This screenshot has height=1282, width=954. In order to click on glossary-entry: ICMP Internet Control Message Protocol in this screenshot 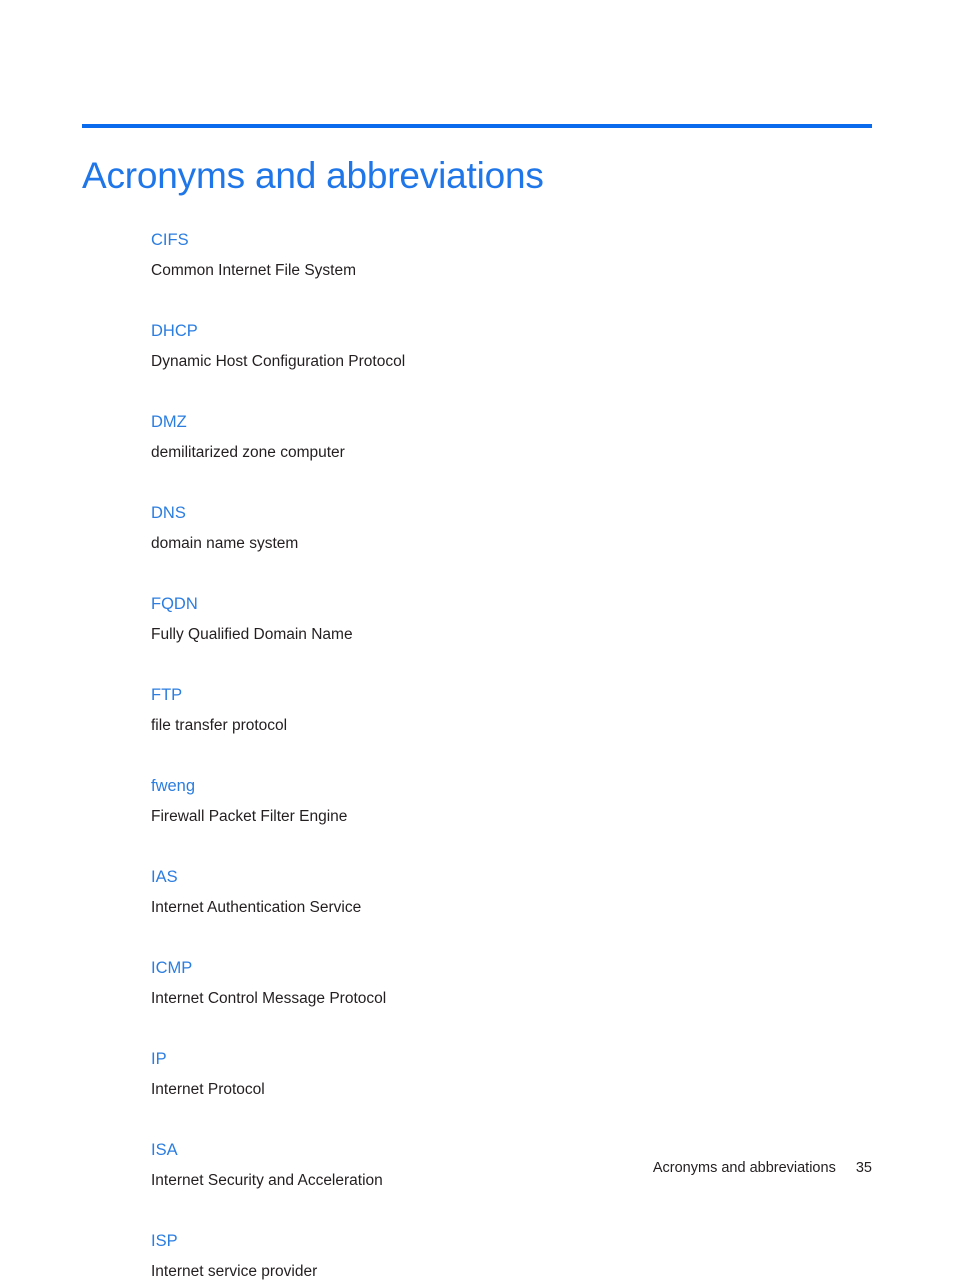, I will do `click(501, 983)`.